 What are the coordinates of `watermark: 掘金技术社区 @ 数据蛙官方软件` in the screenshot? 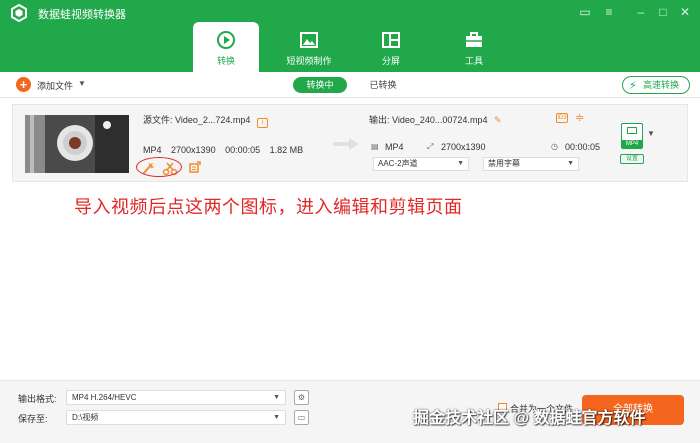 It's located at (529, 418).